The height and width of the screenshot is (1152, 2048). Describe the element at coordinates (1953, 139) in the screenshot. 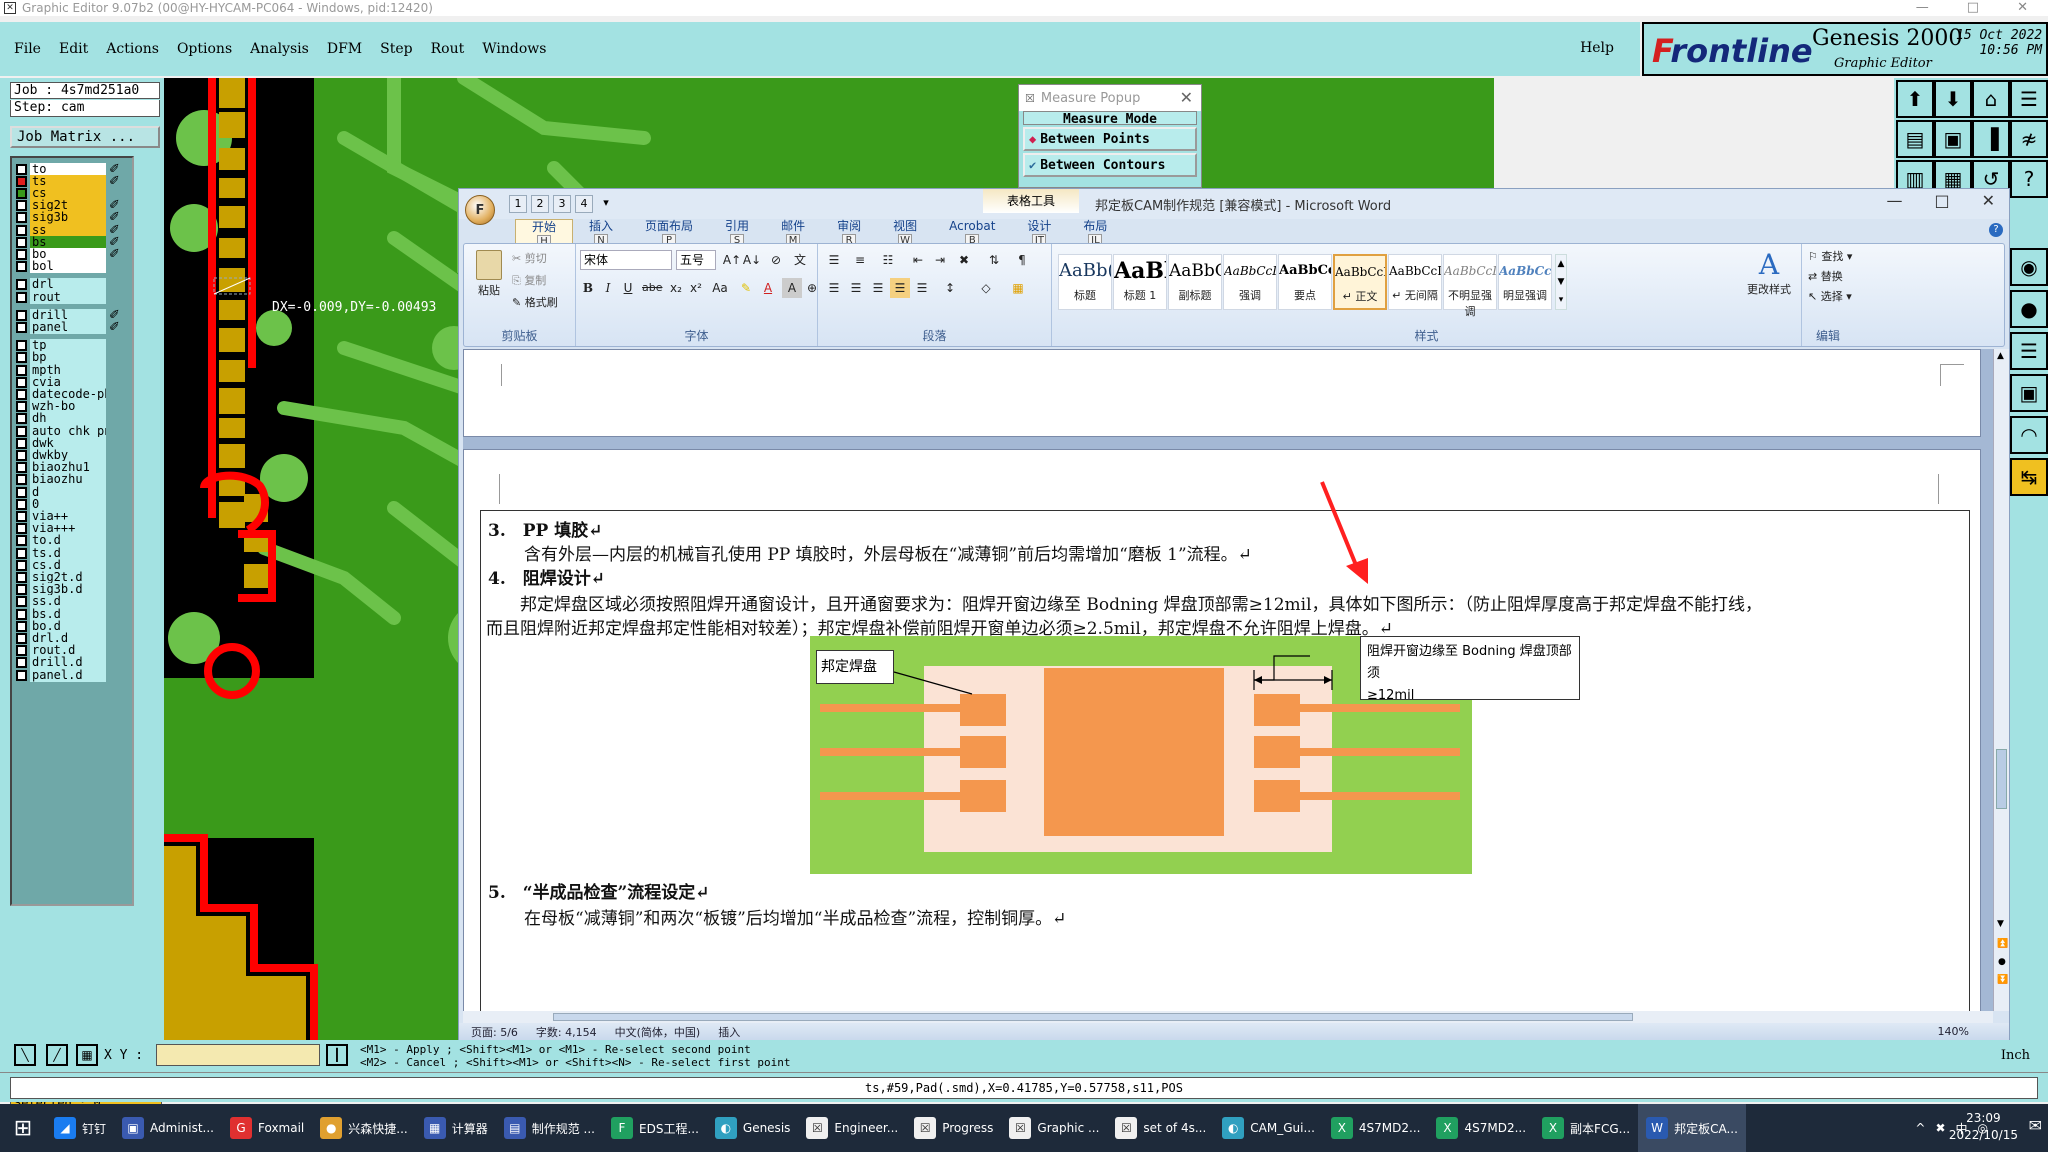

I see `tool-zoom-icon: ▣` at that location.